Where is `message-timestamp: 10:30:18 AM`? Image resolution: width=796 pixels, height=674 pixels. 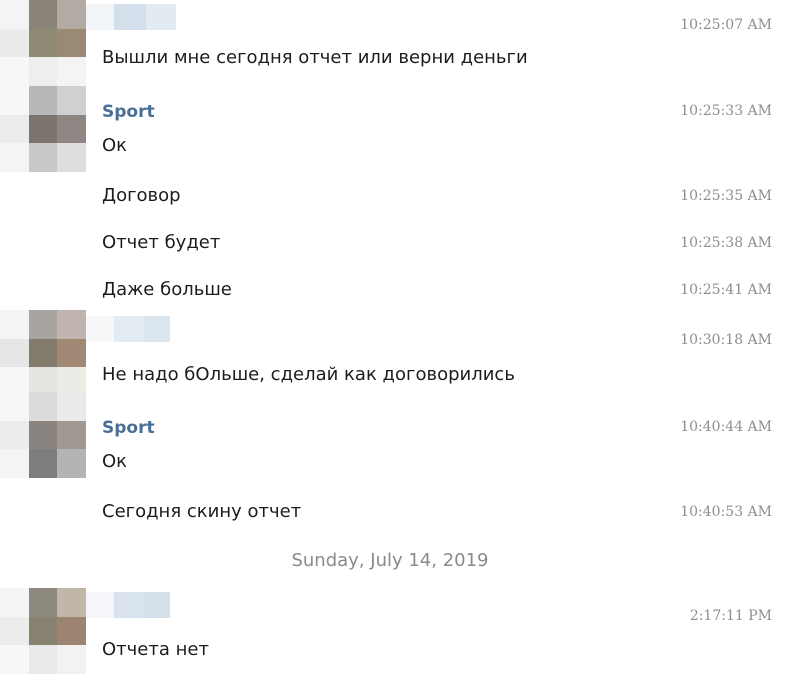 message-timestamp: 10:30:18 AM is located at coordinates (726, 340).